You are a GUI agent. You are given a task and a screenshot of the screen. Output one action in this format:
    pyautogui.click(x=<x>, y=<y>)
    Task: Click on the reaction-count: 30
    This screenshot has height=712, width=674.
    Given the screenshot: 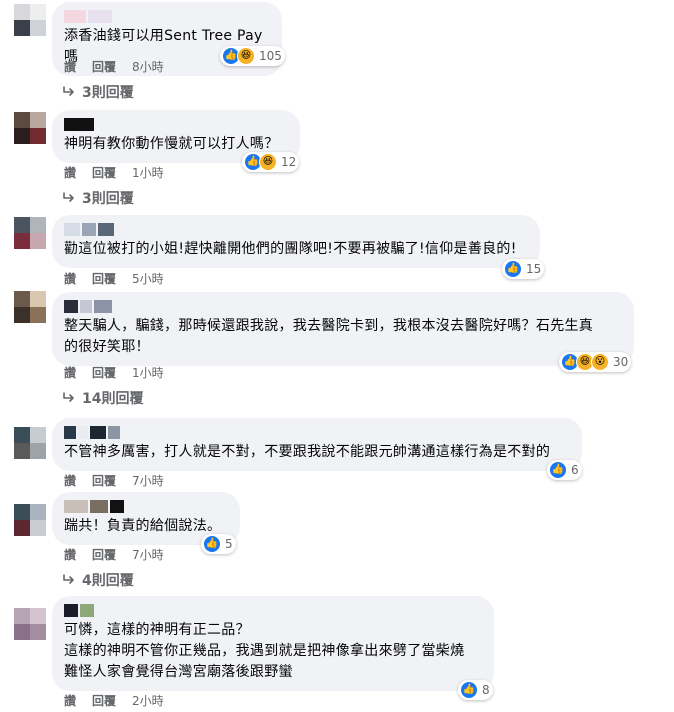 What is the action you would take?
    pyautogui.click(x=621, y=362)
    